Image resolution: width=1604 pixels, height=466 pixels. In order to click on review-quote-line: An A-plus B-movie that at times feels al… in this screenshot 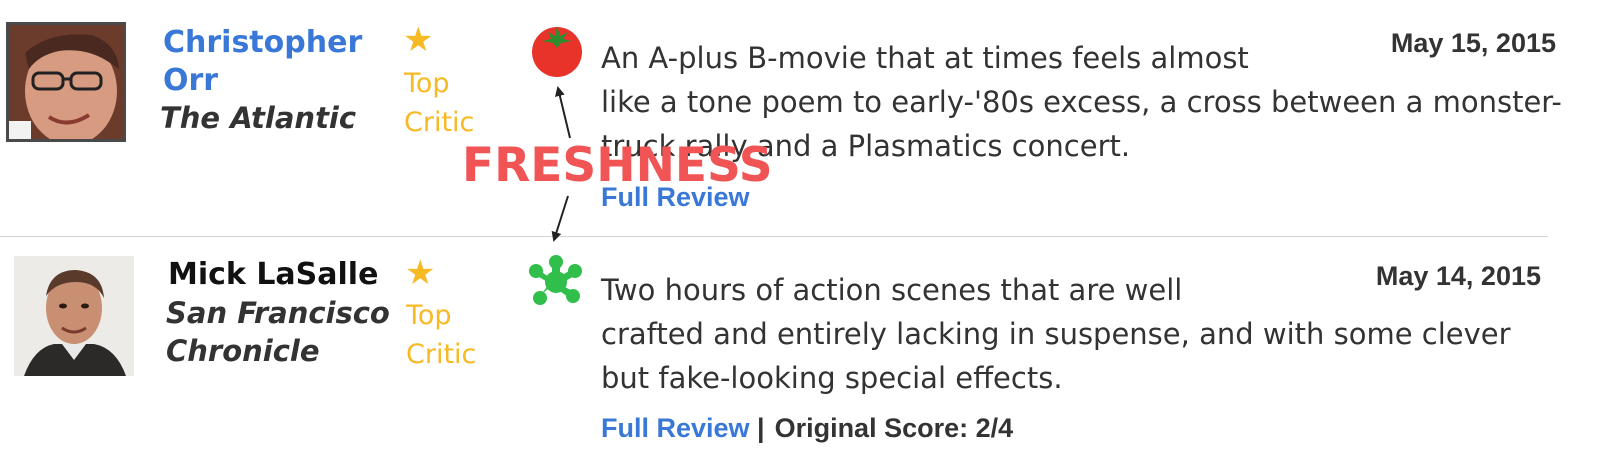, I will do `click(925, 58)`.